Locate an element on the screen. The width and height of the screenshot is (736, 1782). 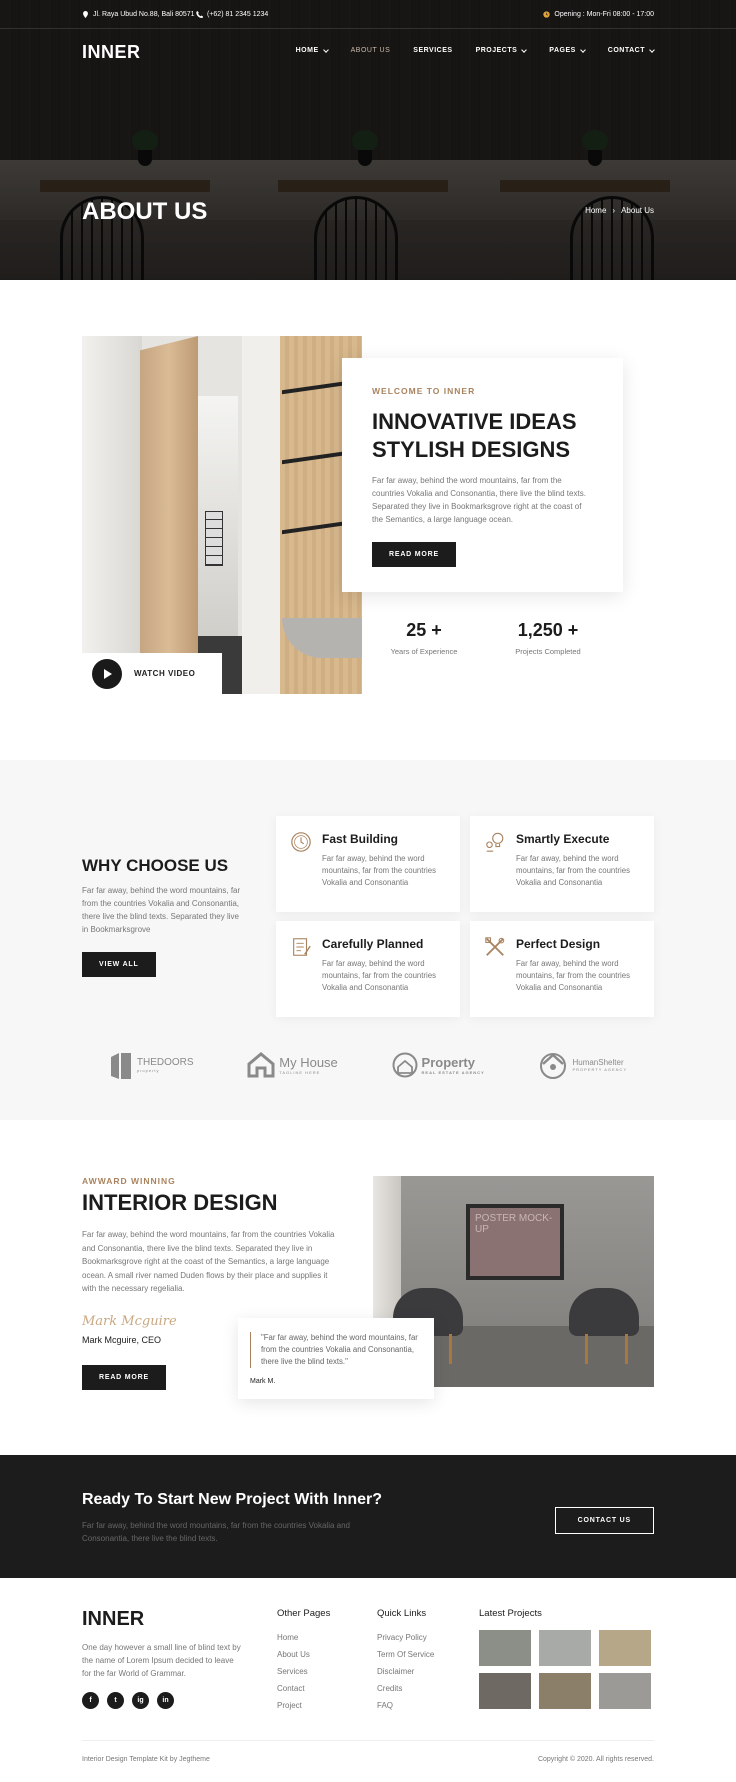
nav-label: HOME is located at coordinates (307, 50).